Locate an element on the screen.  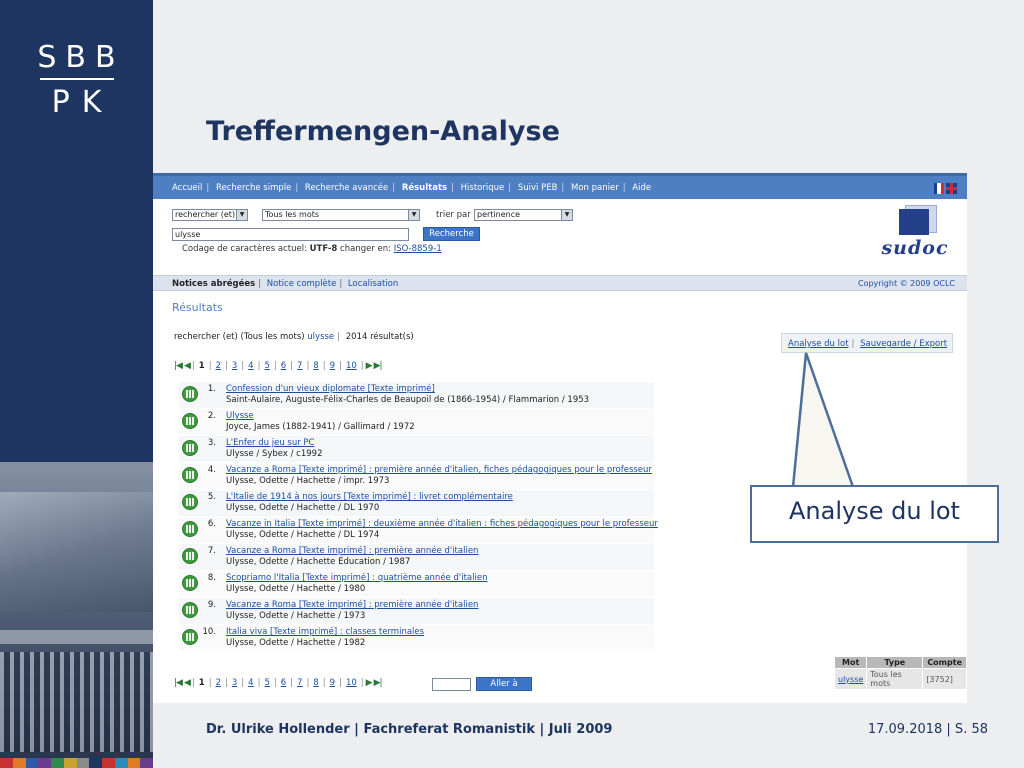
callout-pointer is located at coordinates (823, 420).